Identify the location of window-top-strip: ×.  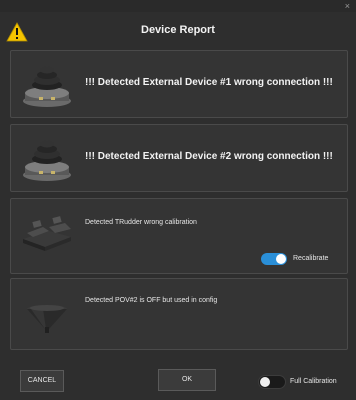
(178, 6).